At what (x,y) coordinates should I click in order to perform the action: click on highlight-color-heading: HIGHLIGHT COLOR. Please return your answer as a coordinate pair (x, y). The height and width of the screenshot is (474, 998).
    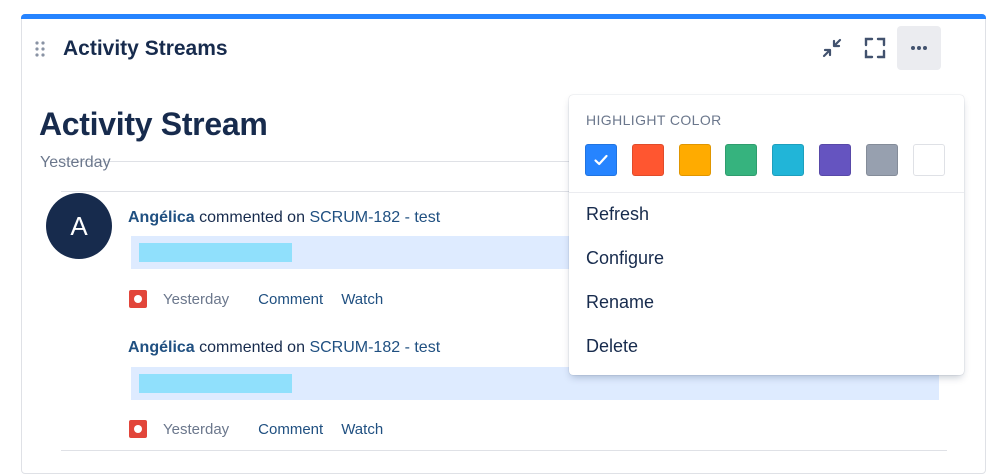
    Looking at the image, I should click on (654, 120).